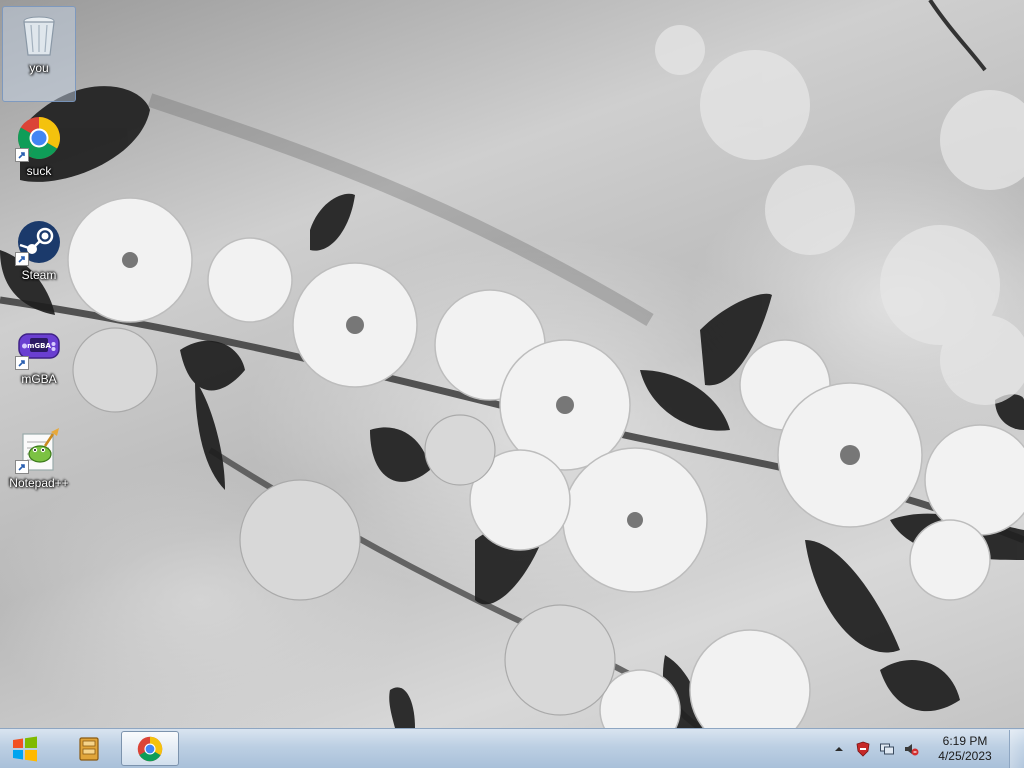 The image size is (1024, 768). Describe the element at coordinates (39, 275) in the screenshot. I see `desktop-icon-label: Steam` at that location.